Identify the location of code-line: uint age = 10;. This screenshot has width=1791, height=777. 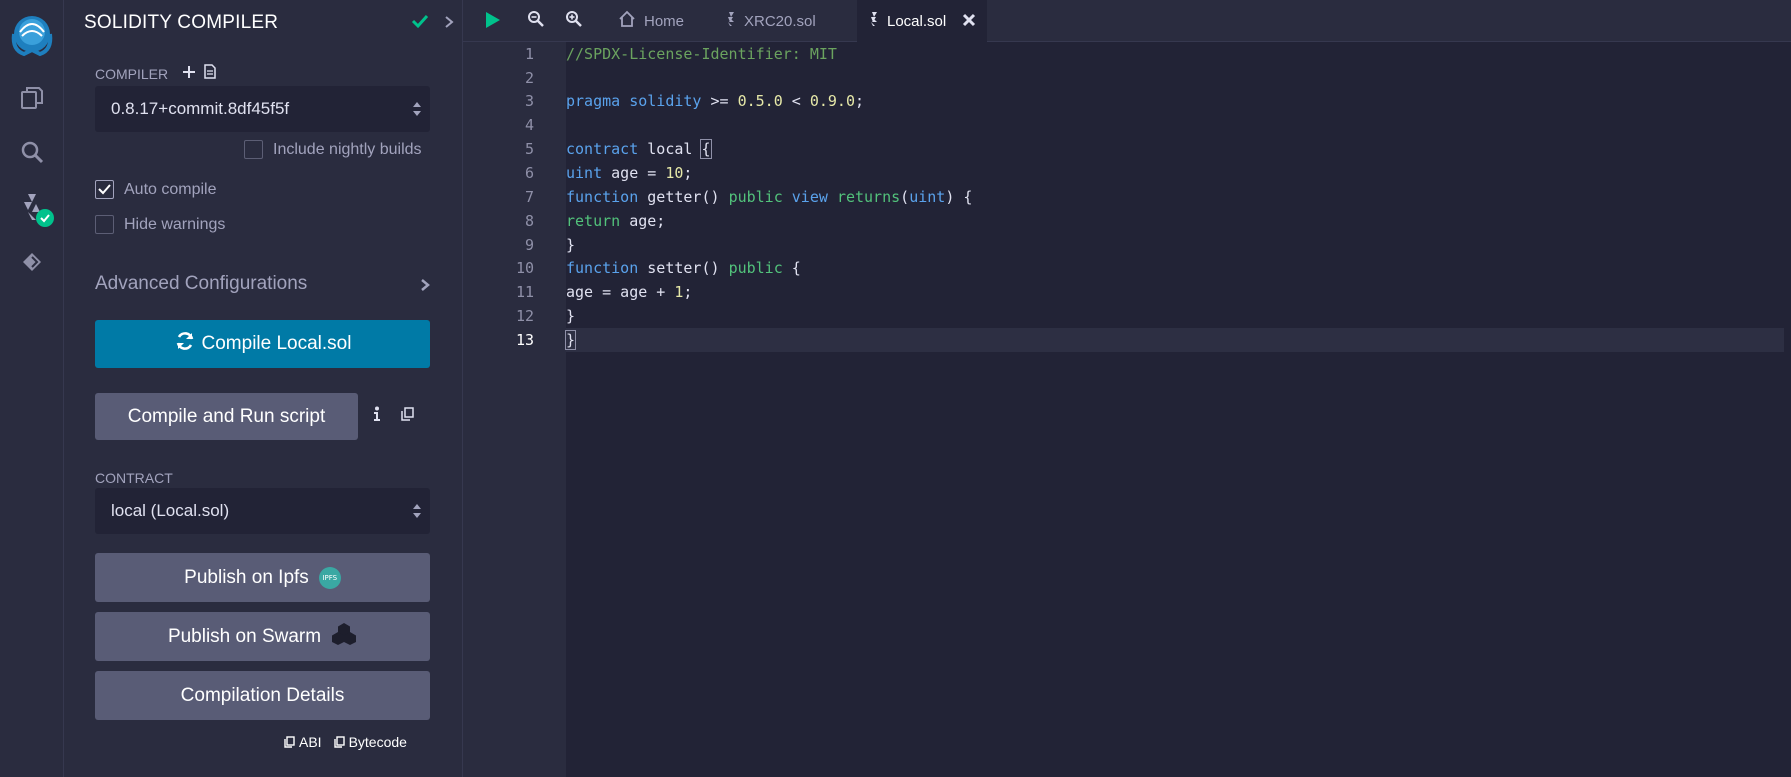
(629, 173).